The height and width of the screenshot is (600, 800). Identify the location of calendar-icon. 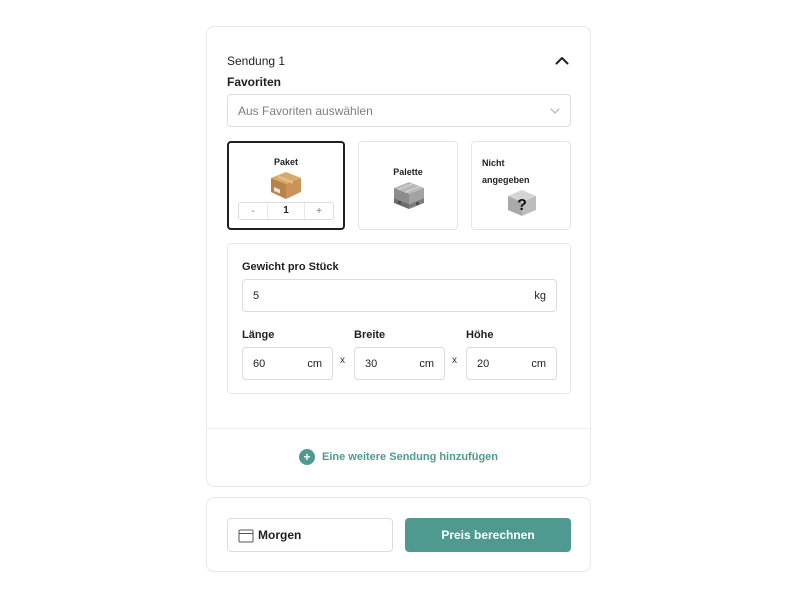
(246, 535).